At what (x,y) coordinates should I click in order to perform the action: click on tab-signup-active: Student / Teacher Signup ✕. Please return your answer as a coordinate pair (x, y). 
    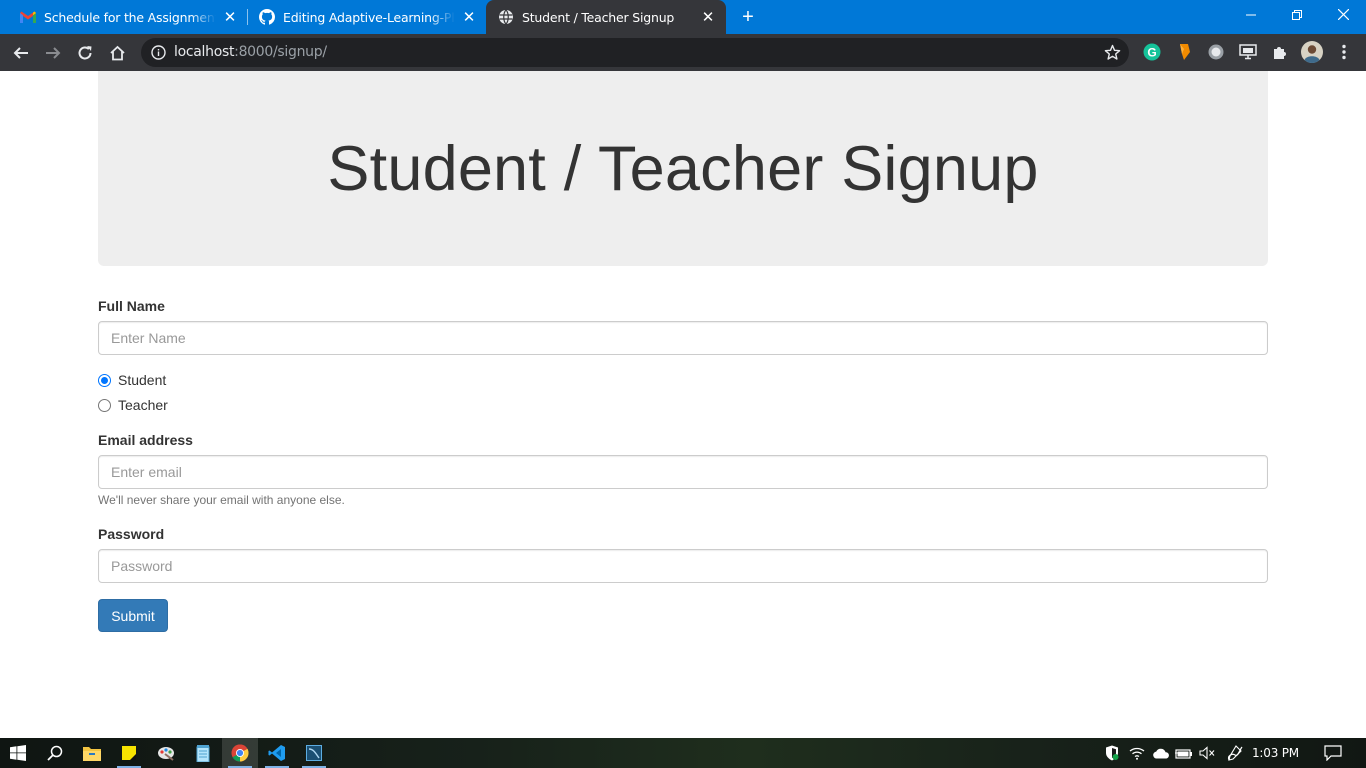
    Looking at the image, I should click on (606, 17).